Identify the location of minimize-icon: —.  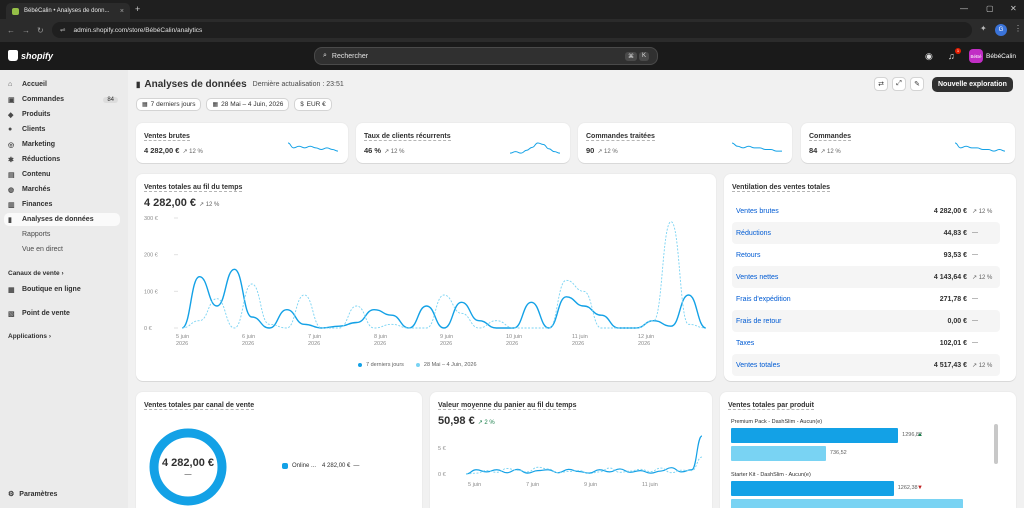
(964, 8).